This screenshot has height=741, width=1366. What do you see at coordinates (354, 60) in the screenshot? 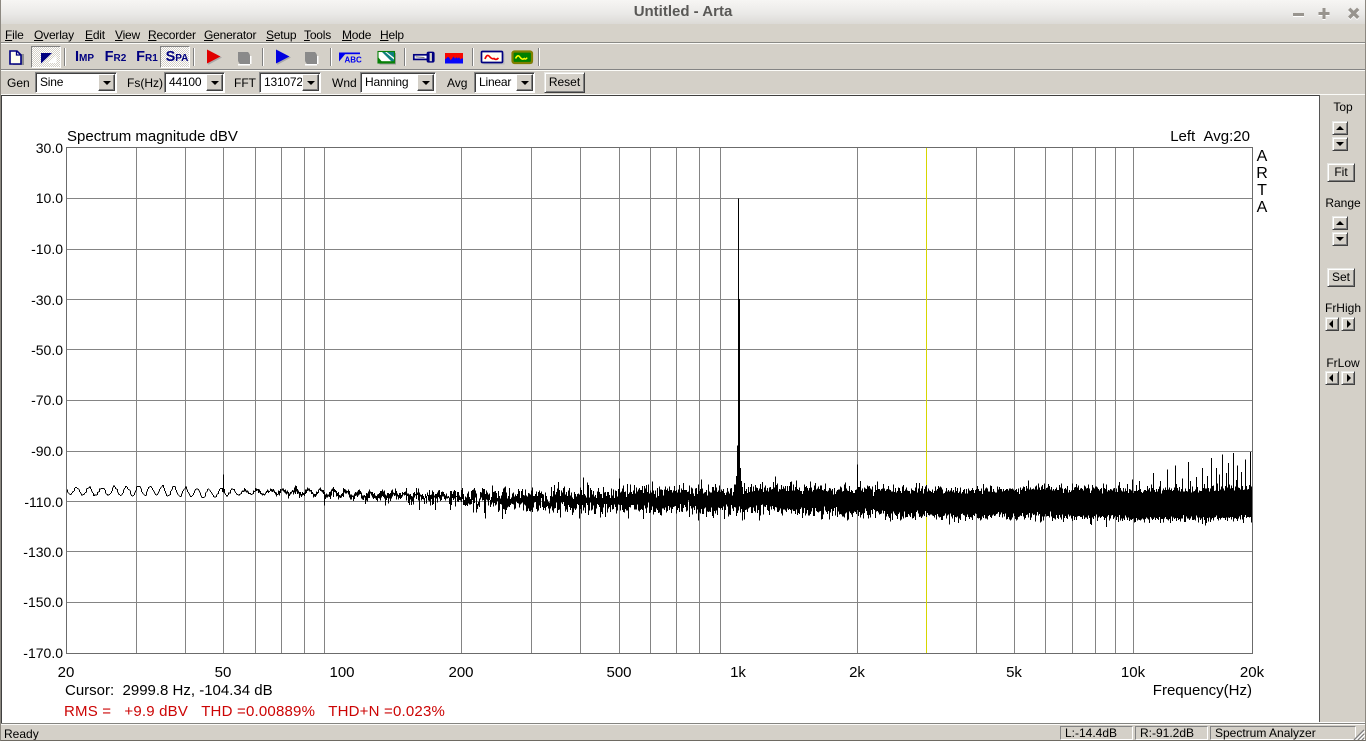
I see `svg-text: ABC` at bounding box center [354, 60].